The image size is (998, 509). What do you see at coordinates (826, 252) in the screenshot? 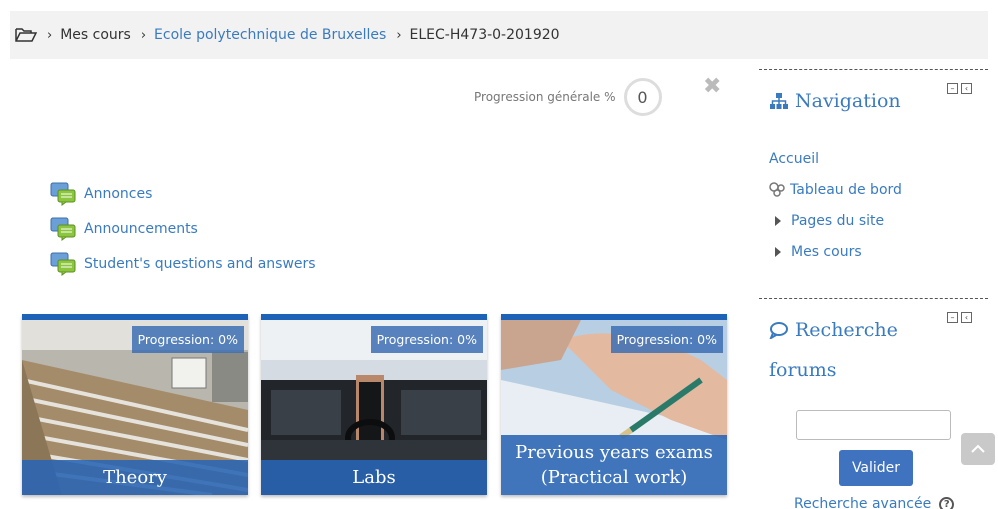
I see `nav-item-label: Mes cours` at bounding box center [826, 252].